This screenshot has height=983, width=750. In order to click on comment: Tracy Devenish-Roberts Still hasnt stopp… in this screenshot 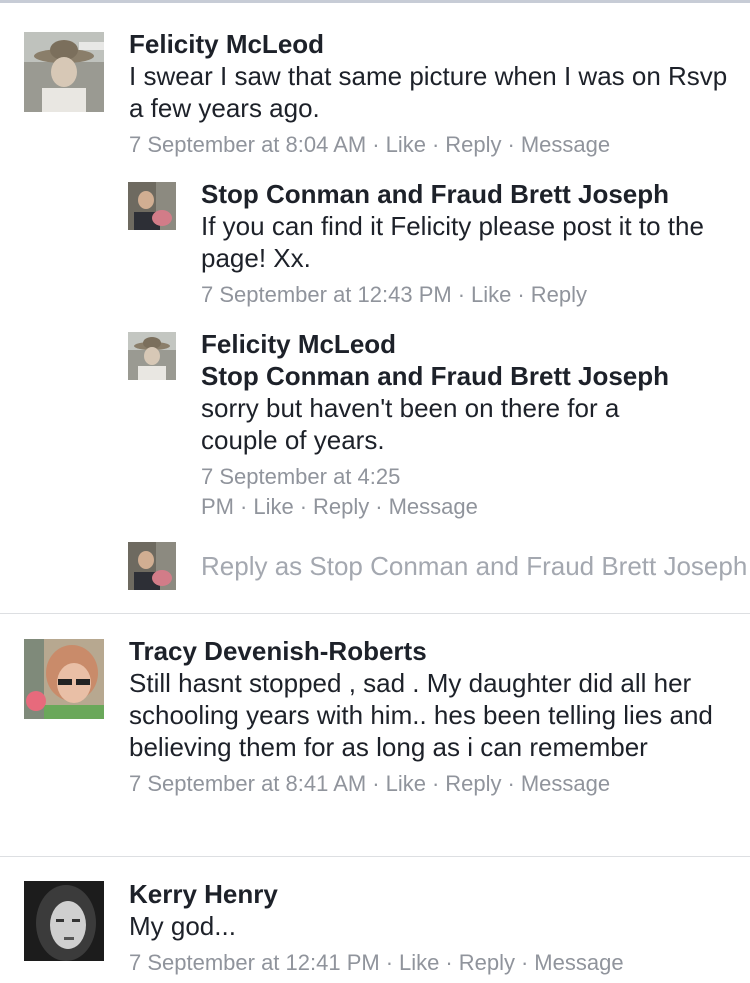, I will do `click(429, 717)`.